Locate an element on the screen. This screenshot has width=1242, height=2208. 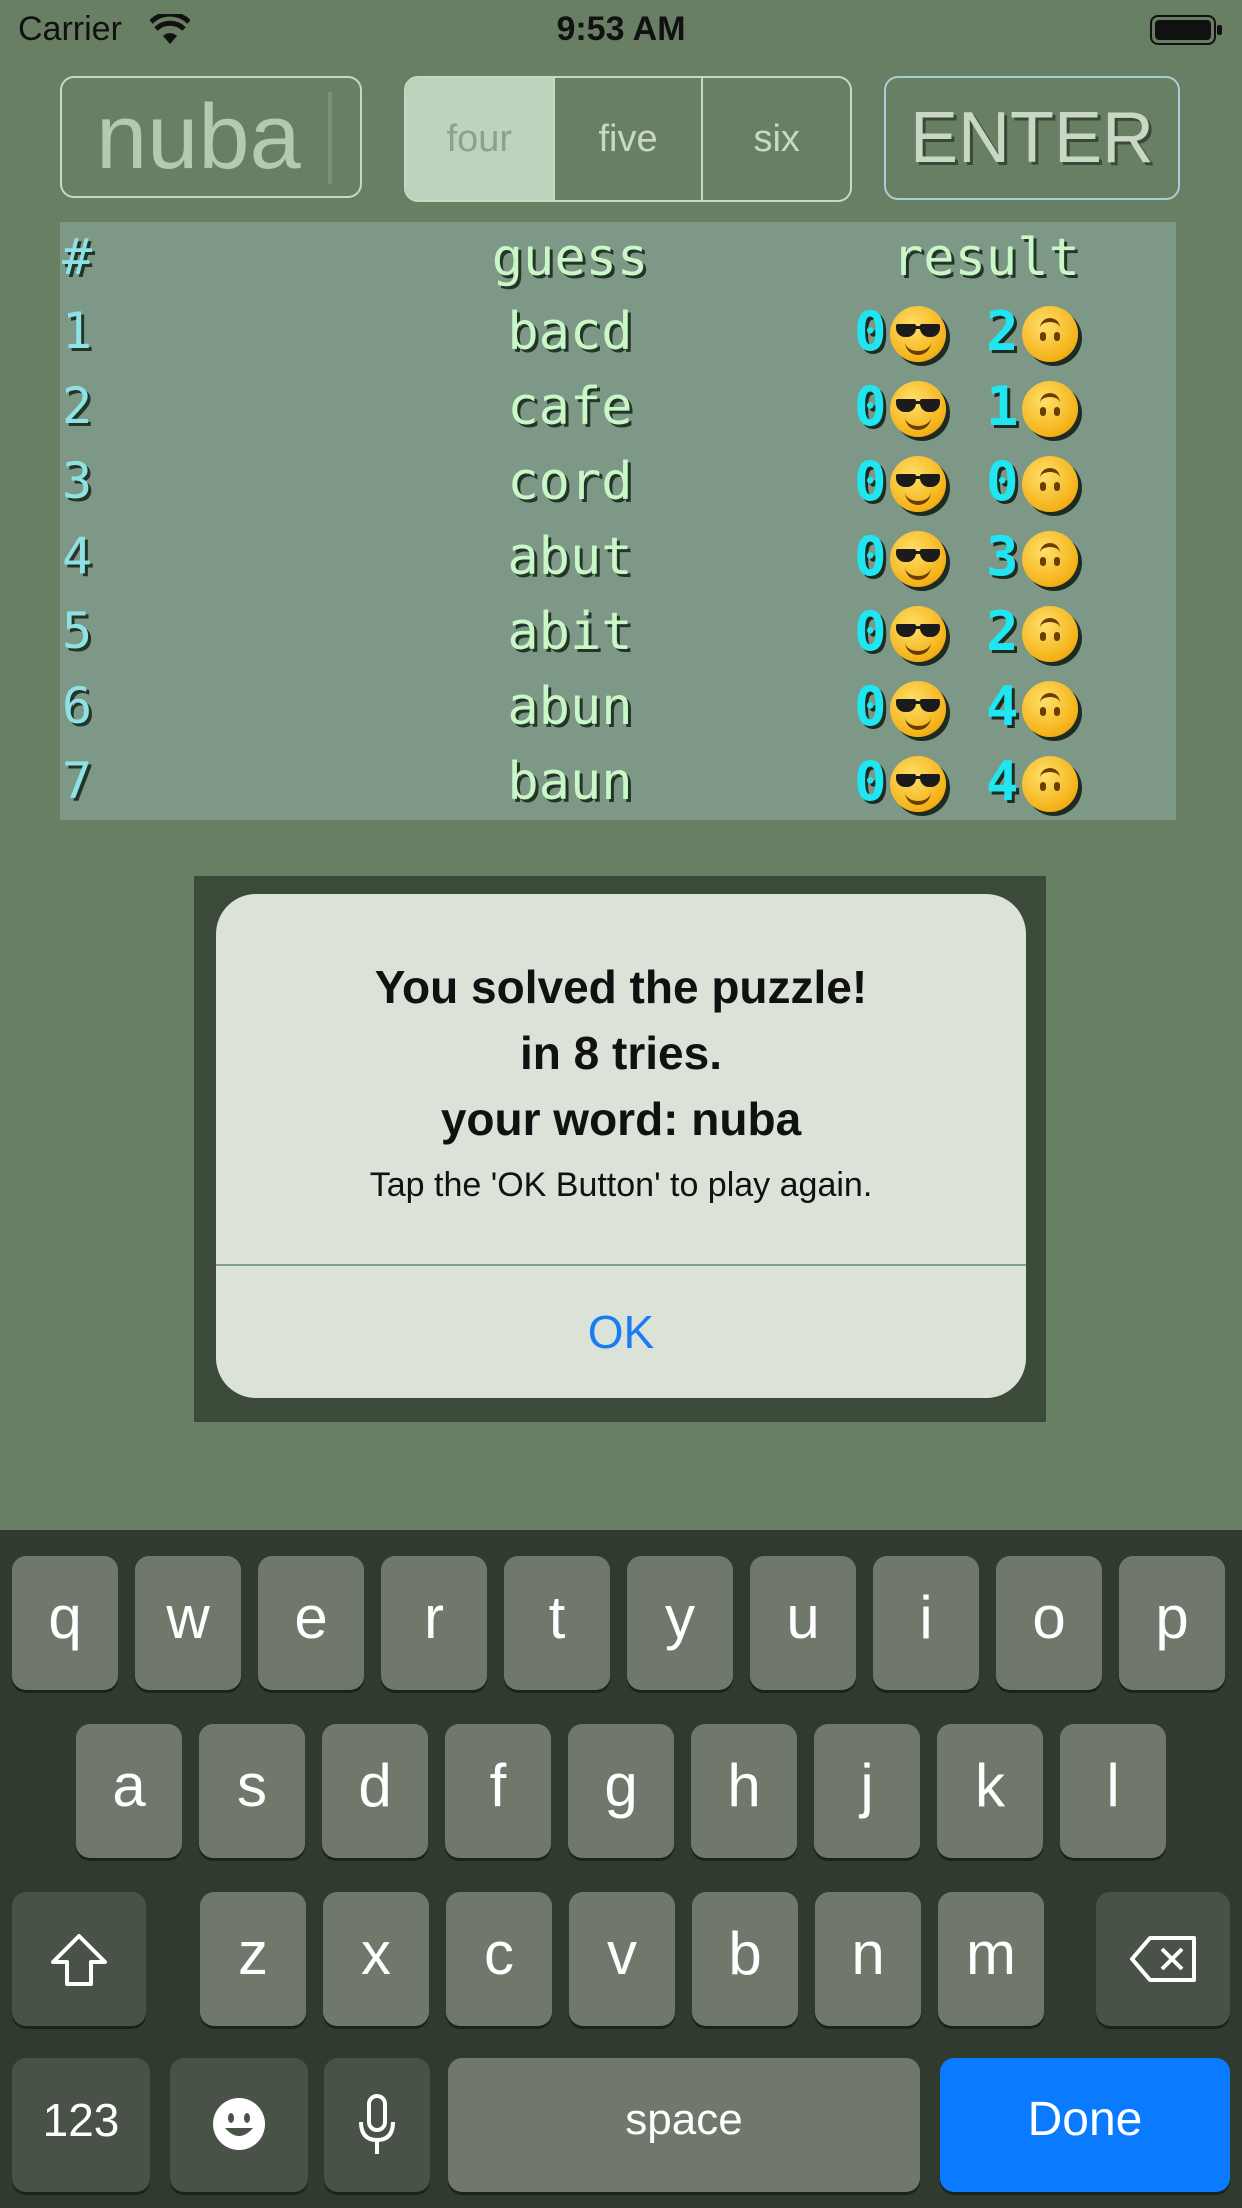
key-y: y is located at coordinates (680, 1623).